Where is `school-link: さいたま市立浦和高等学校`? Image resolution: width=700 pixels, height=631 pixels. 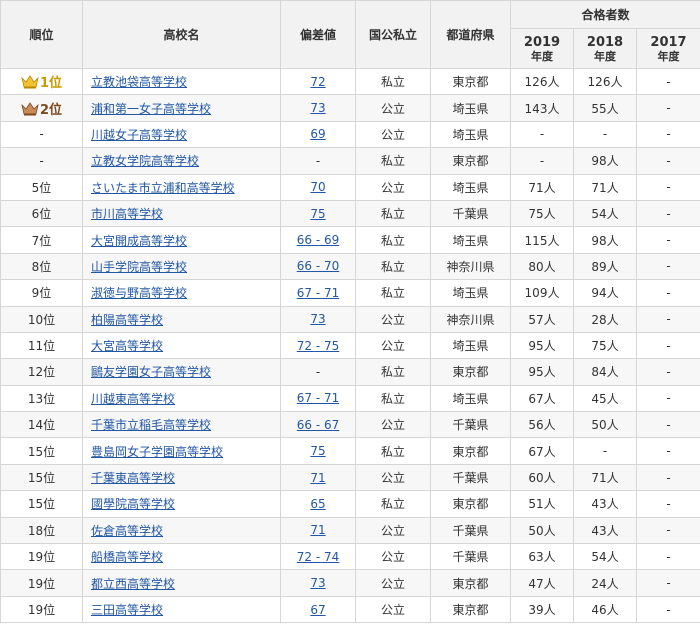
school-link: さいたま市立浦和高等学校 is located at coordinates (163, 188).